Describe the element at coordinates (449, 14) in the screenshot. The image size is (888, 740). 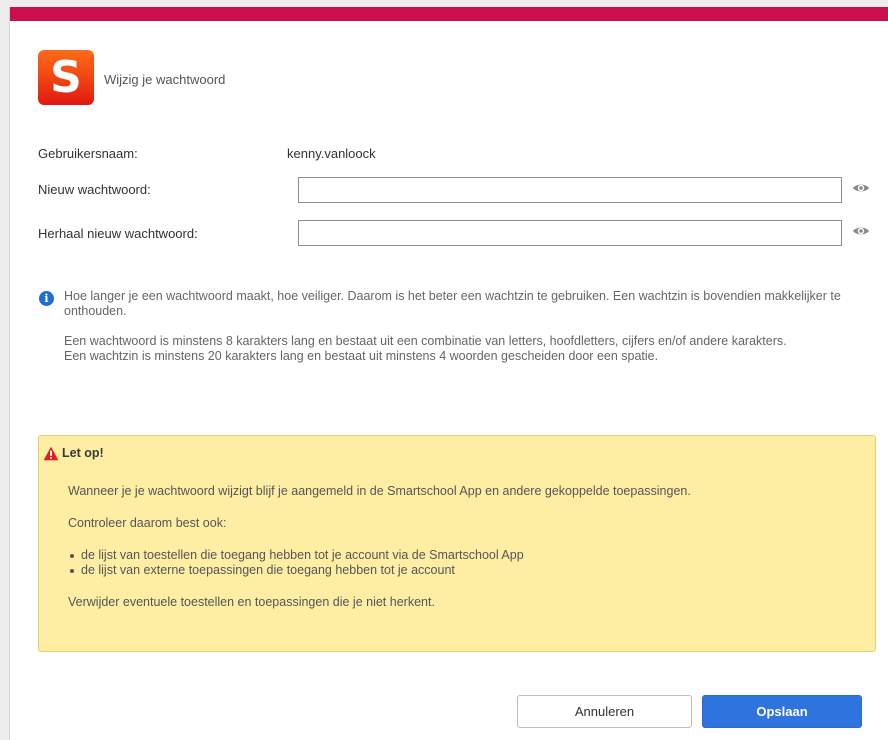
I see `dialog-accent-bar` at that location.